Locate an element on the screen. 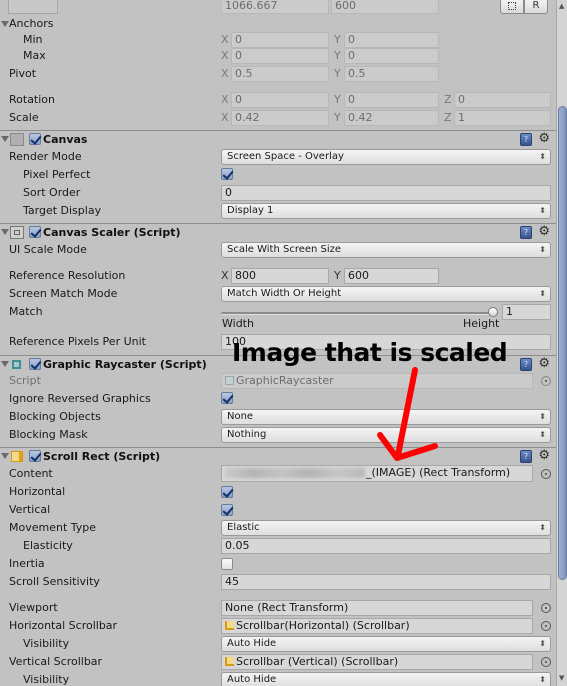 The height and width of the screenshot is (686, 567). axis-z-label: Z is located at coordinates (448, 117).